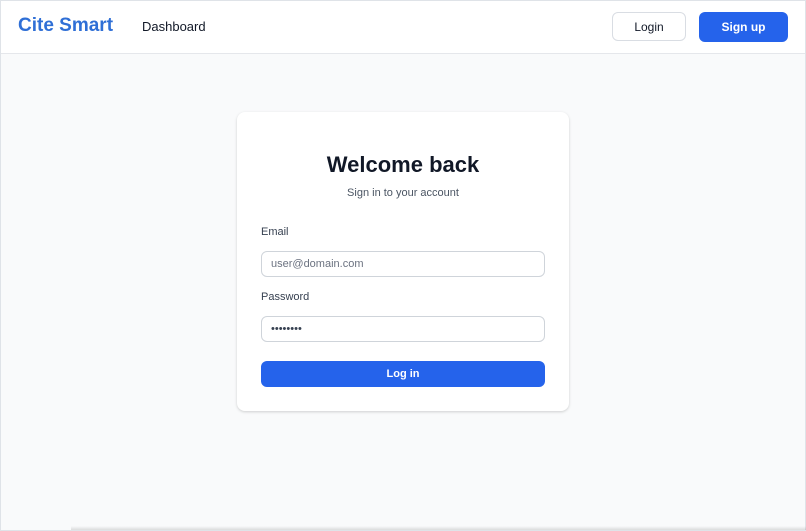  Describe the element at coordinates (649, 26) in the screenshot. I see `login-button: Login` at that location.